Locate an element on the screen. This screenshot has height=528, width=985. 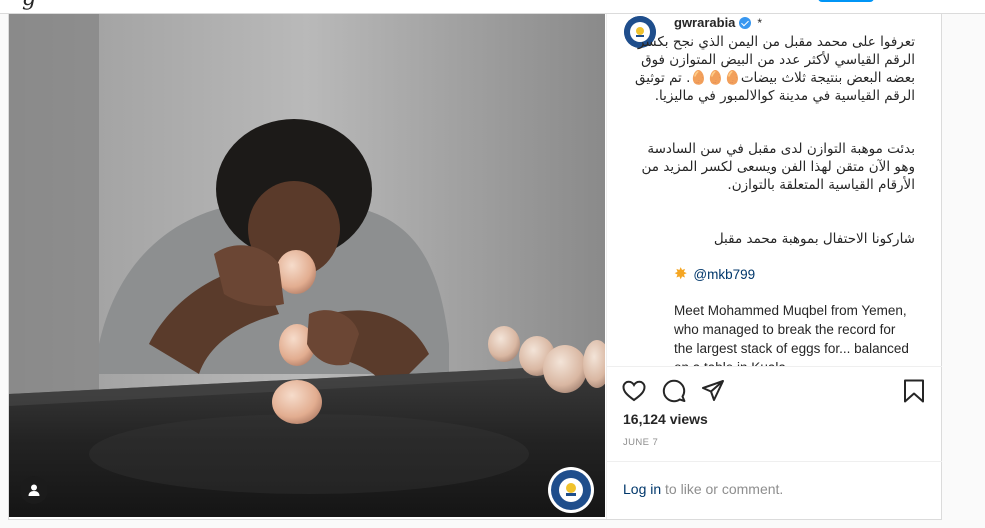
action-bar is located at coordinates (774, 392).